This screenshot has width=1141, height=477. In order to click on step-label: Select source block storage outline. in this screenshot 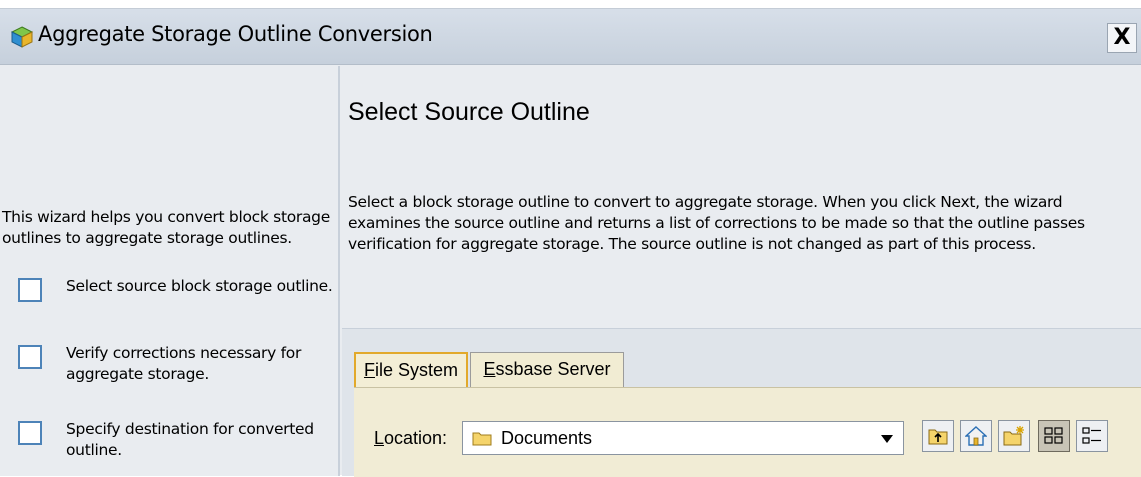, I will do `click(199, 286)`.